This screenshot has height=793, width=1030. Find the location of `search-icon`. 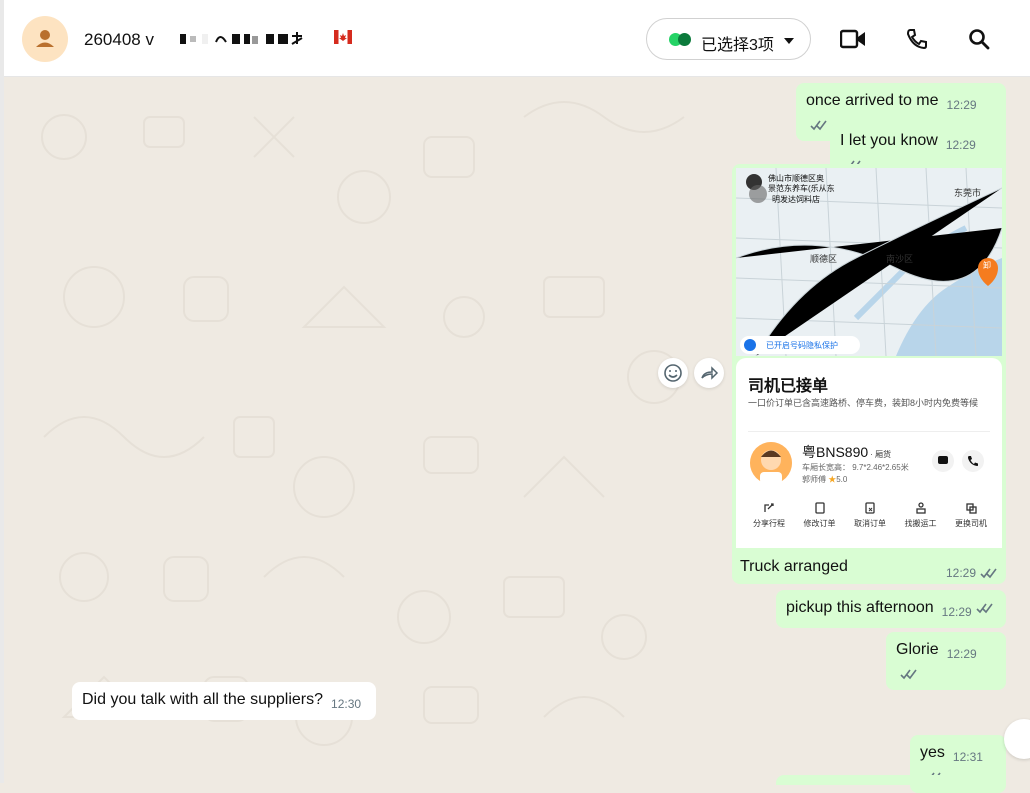

search-icon is located at coordinates (979, 39).